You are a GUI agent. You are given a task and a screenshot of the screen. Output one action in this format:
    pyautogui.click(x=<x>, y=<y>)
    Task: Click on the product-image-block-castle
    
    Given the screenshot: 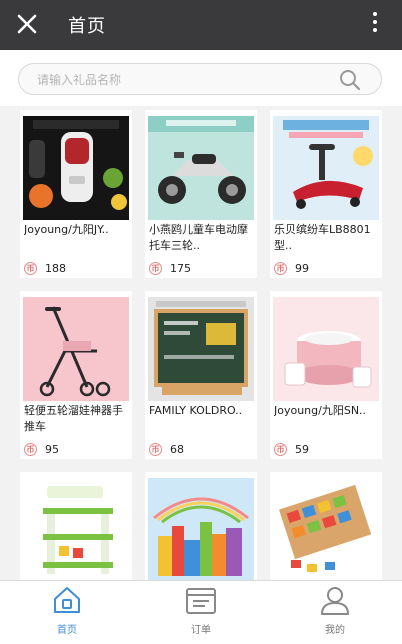 What is the action you would take?
    pyautogui.click(x=201, y=529)
    